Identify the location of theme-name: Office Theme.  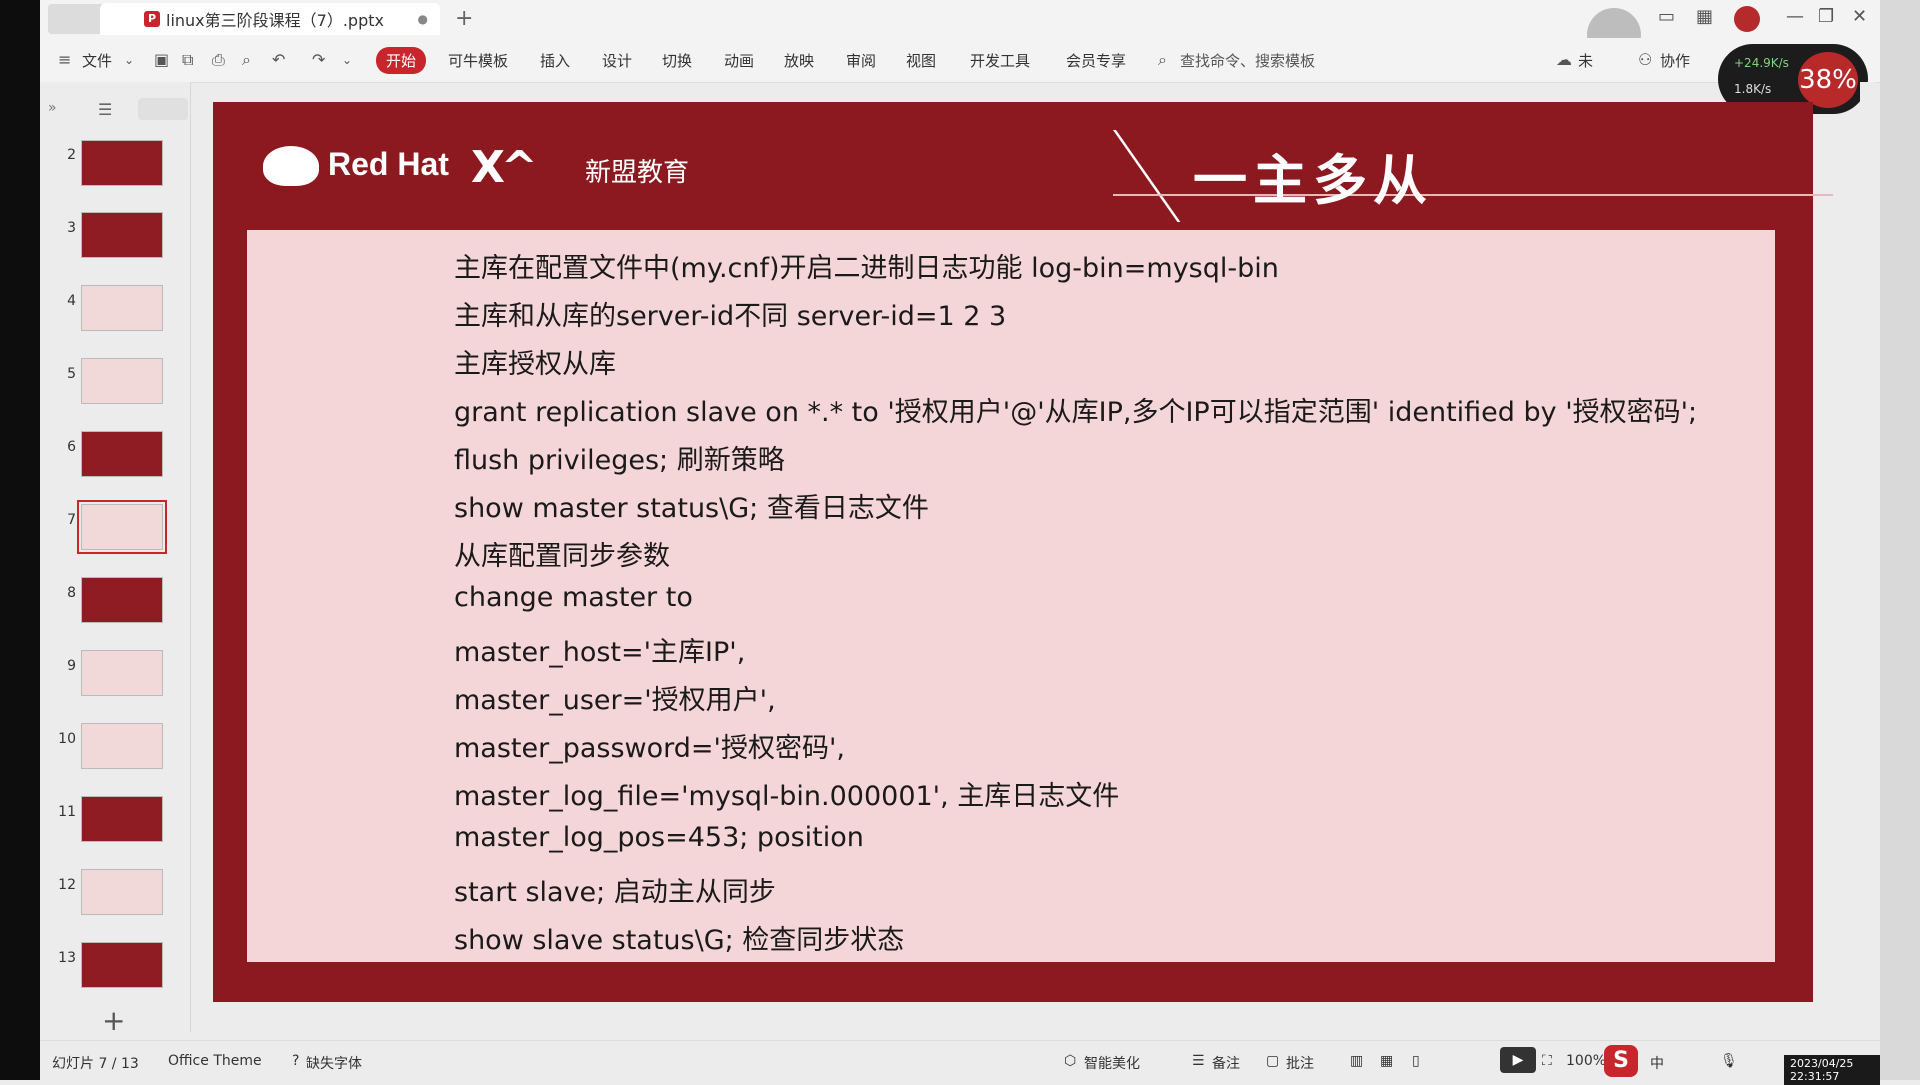
(215, 1061).